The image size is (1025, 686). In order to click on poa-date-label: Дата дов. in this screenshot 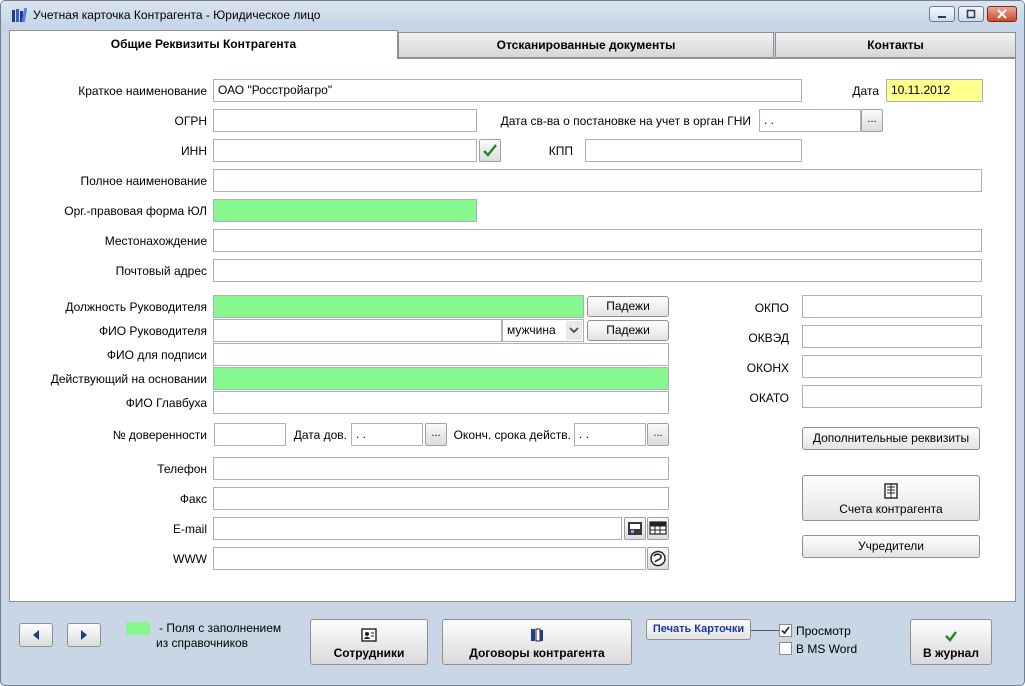, I will do `click(320, 435)`.